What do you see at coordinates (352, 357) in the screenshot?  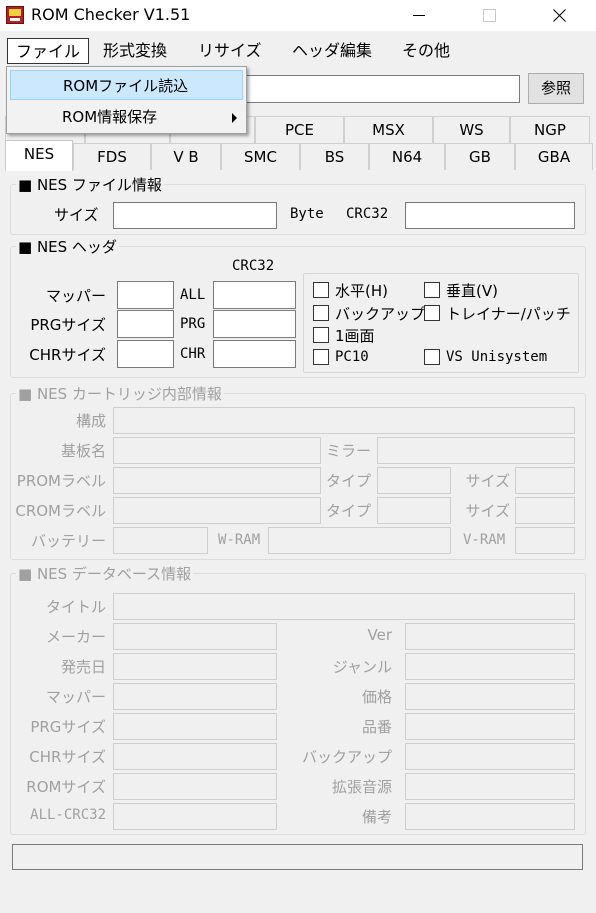 I see `pc10-label: PC10` at bounding box center [352, 357].